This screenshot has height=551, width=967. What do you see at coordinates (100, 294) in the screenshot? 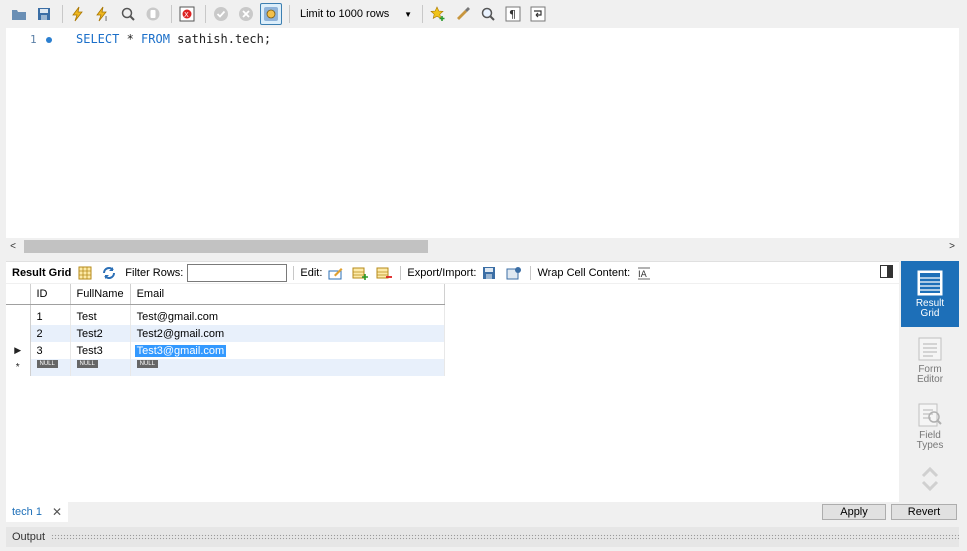
I see `column-header-fullname: FullName` at bounding box center [100, 294].